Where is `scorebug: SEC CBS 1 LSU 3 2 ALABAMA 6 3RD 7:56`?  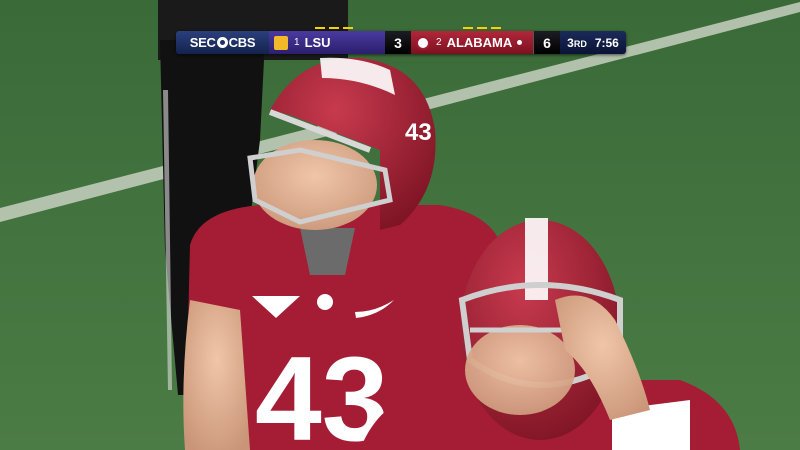 scorebug: SEC CBS 1 LSU 3 2 ALABAMA 6 3RD 7:56 is located at coordinates (401, 40).